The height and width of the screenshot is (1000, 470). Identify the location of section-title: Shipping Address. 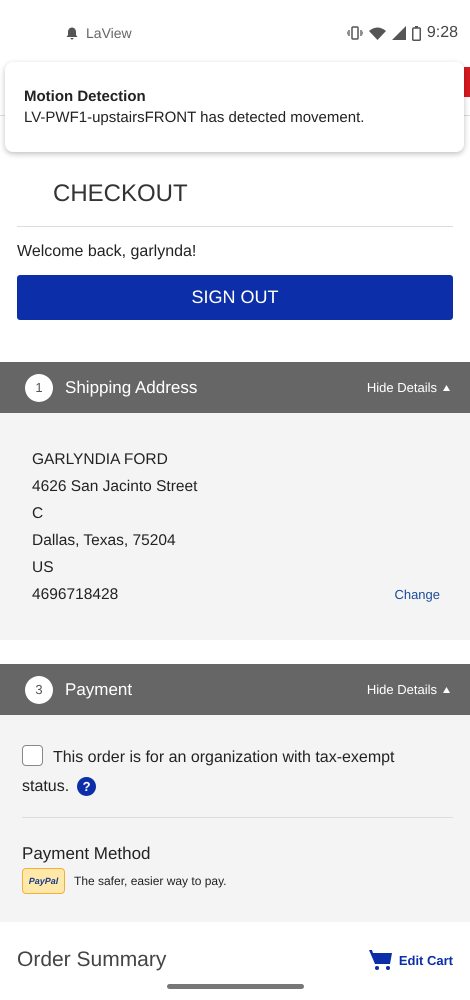
(131, 388).